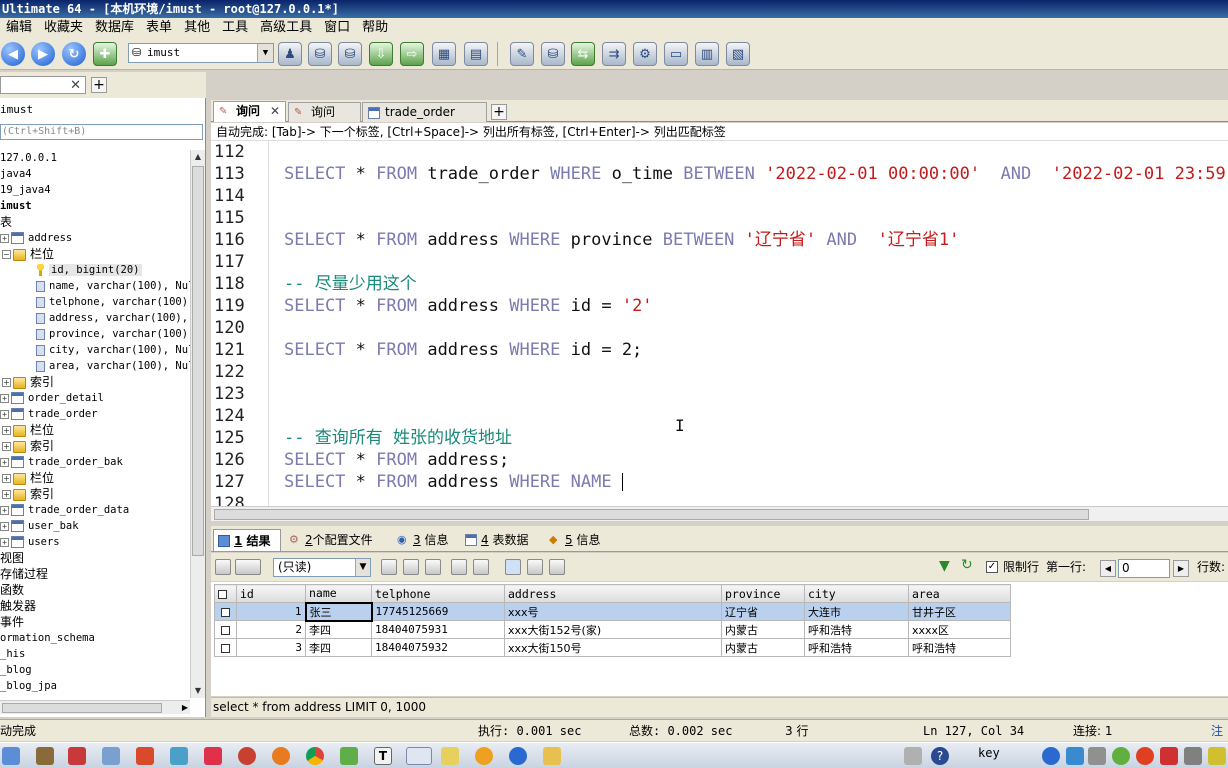 The width and height of the screenshot is (1228, 768). I want to click on tab-query-1: ✎ 询问 ✕, so click(249, 111).